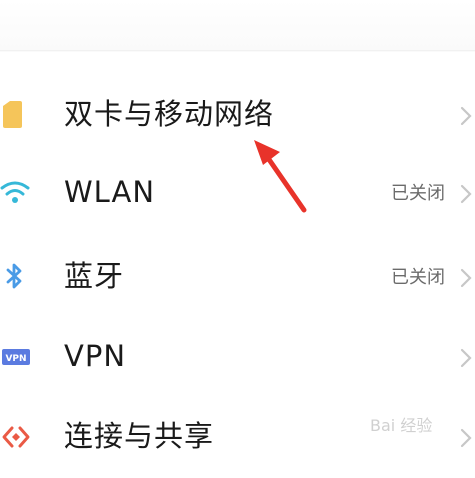 The width and height of the screenshot is (475, 478). What do you see at coordinates (110, 192) in the screenshot?
I see `settings-item-label: WLAN` at bounding box center [110, 192].